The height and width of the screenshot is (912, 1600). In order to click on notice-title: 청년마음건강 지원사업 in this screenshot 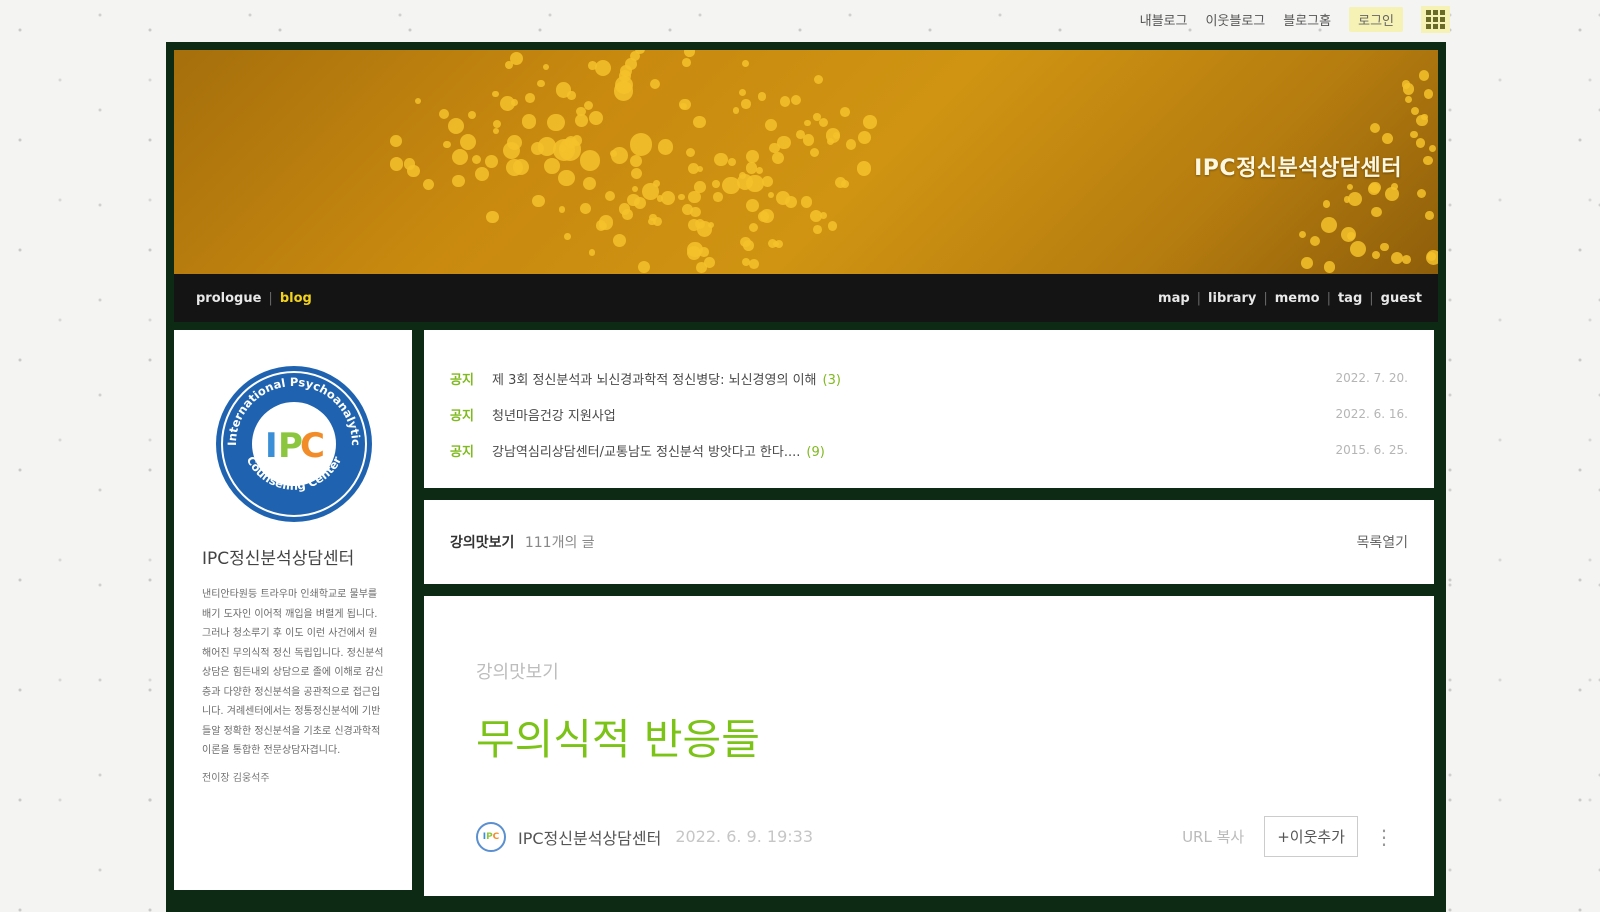, I will do `click(913, 414)`.